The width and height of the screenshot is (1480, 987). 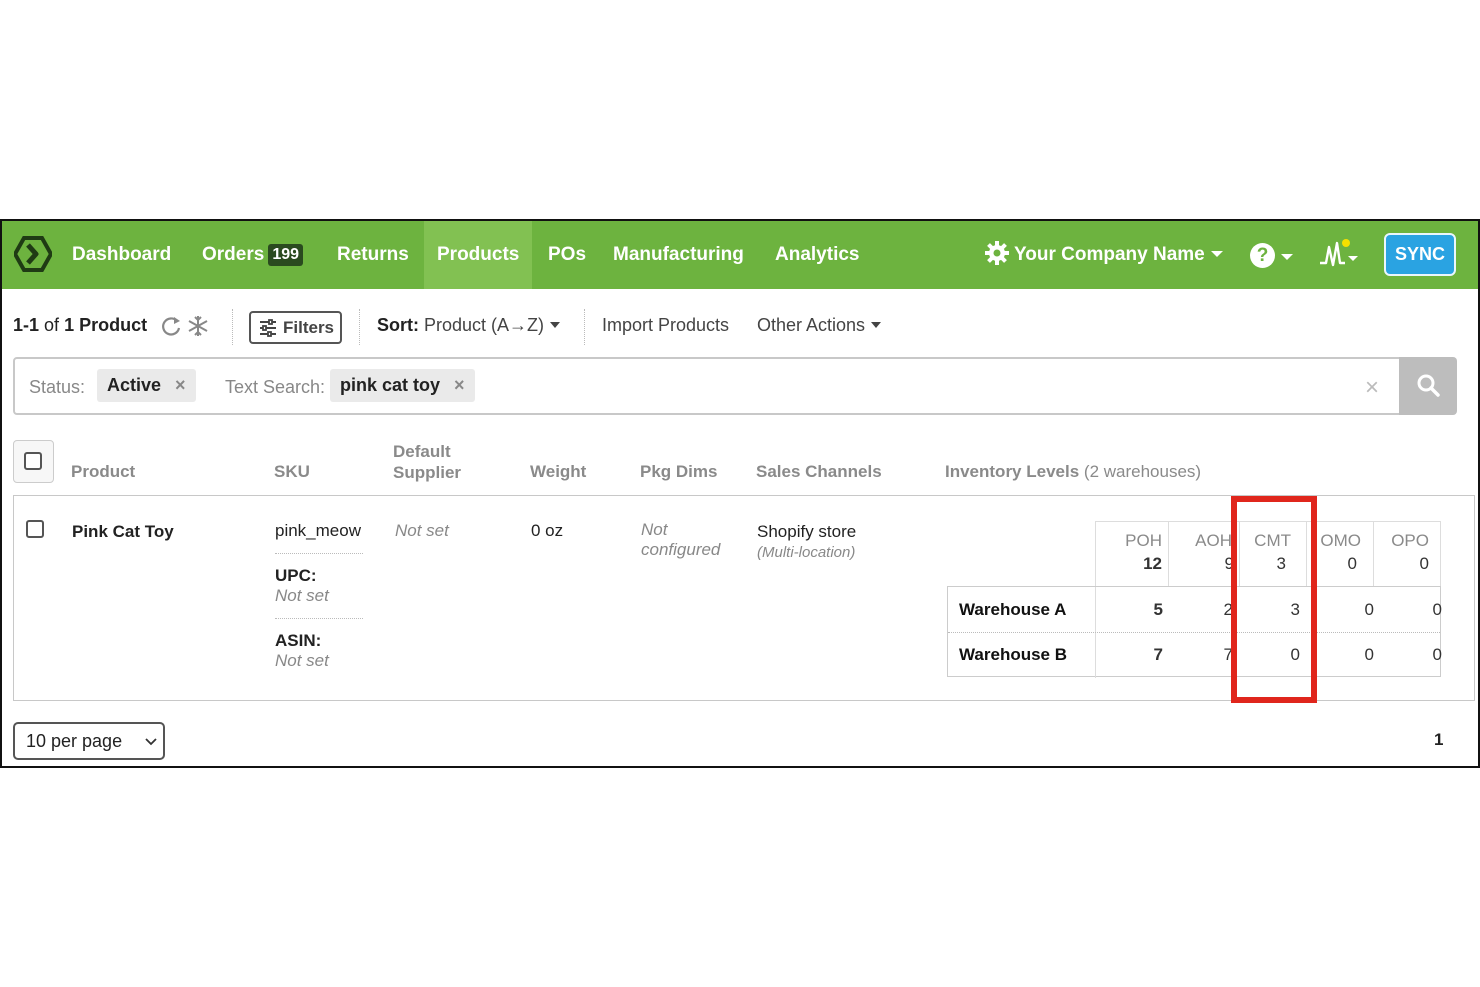 I want to click on select-all-container, so click(x=33, y=461).